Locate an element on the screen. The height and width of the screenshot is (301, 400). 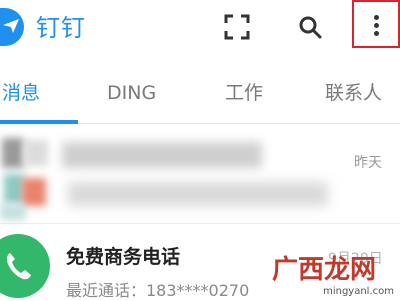
tab-ding: DING is located at coordinates (131, 93).